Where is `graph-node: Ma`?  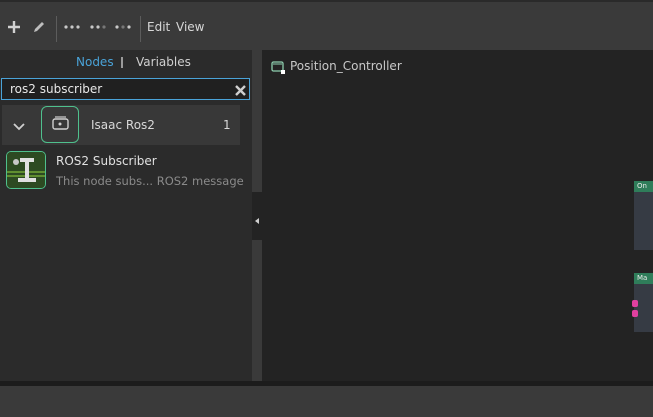
graph-node: Ma is located at coordinates (642, 302).